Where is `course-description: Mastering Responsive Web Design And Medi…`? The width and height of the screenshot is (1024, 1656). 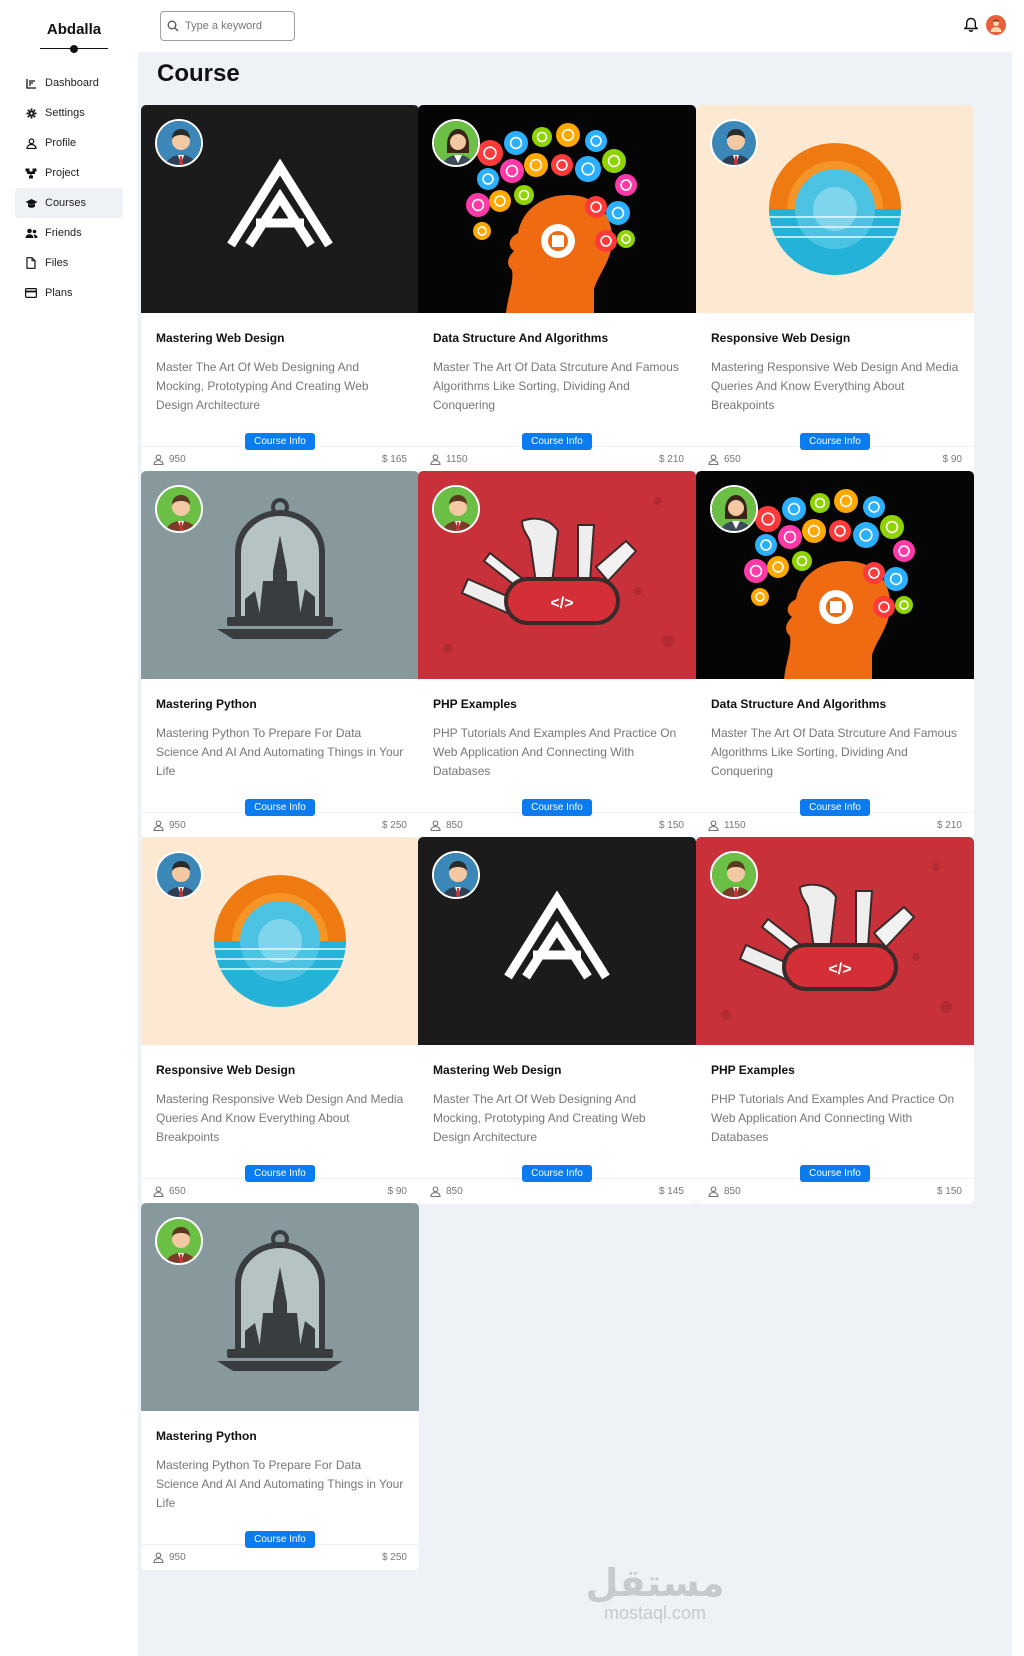
course-description: Mastering Responsive Web Design And Medi… is located at coordinates (835, 386).